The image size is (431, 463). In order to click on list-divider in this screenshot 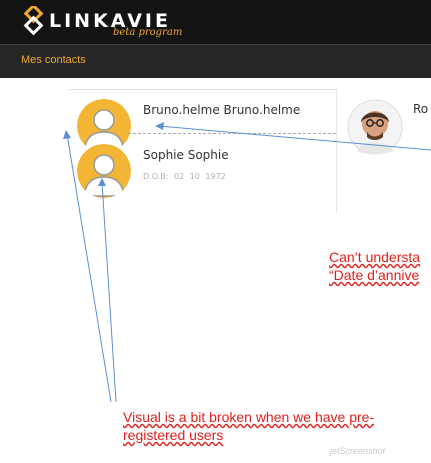, I will do `click(202, 89)`.